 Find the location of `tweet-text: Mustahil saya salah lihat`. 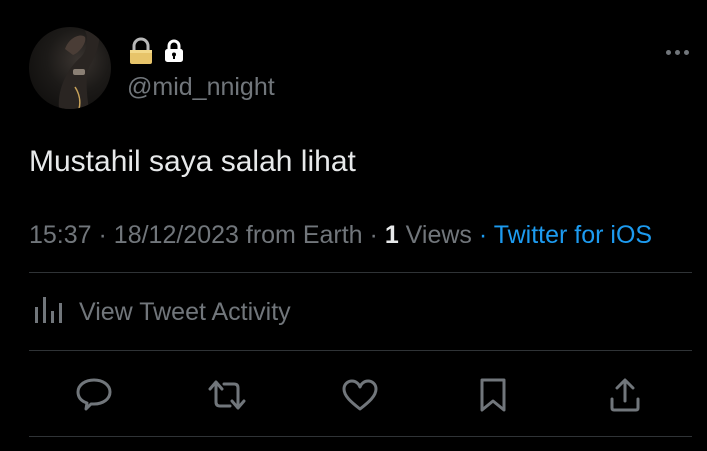

tweet-text: Mustahil saya salah lihat is located at coordinates (192, 161).